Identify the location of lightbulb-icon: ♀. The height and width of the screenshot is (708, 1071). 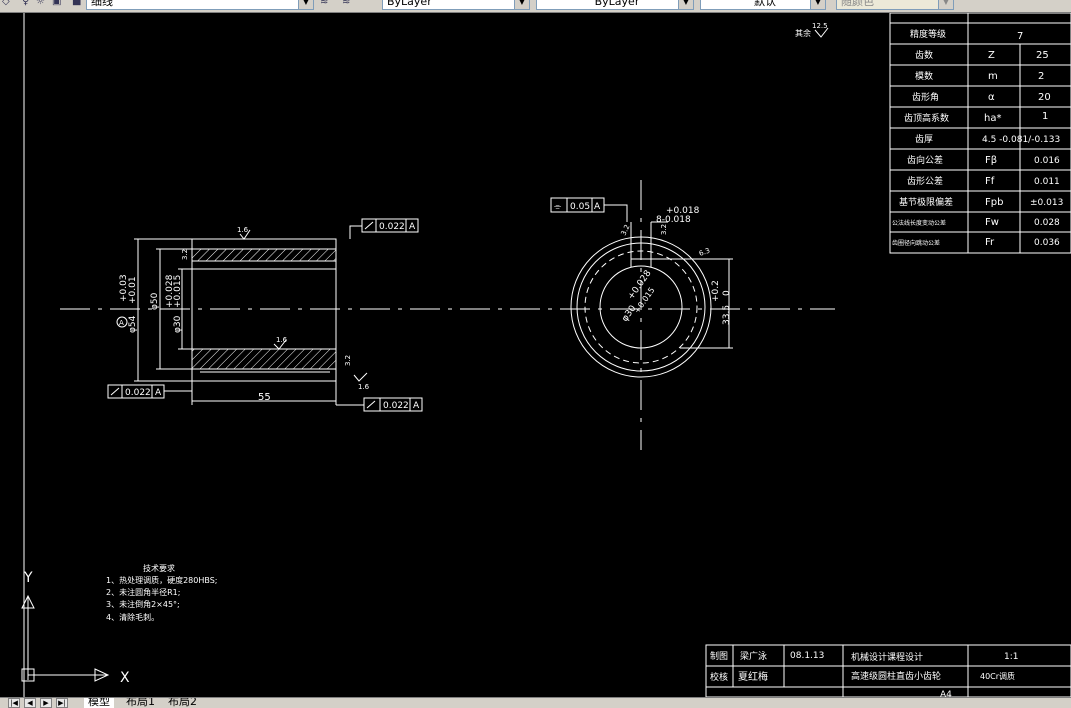
(28, 4).